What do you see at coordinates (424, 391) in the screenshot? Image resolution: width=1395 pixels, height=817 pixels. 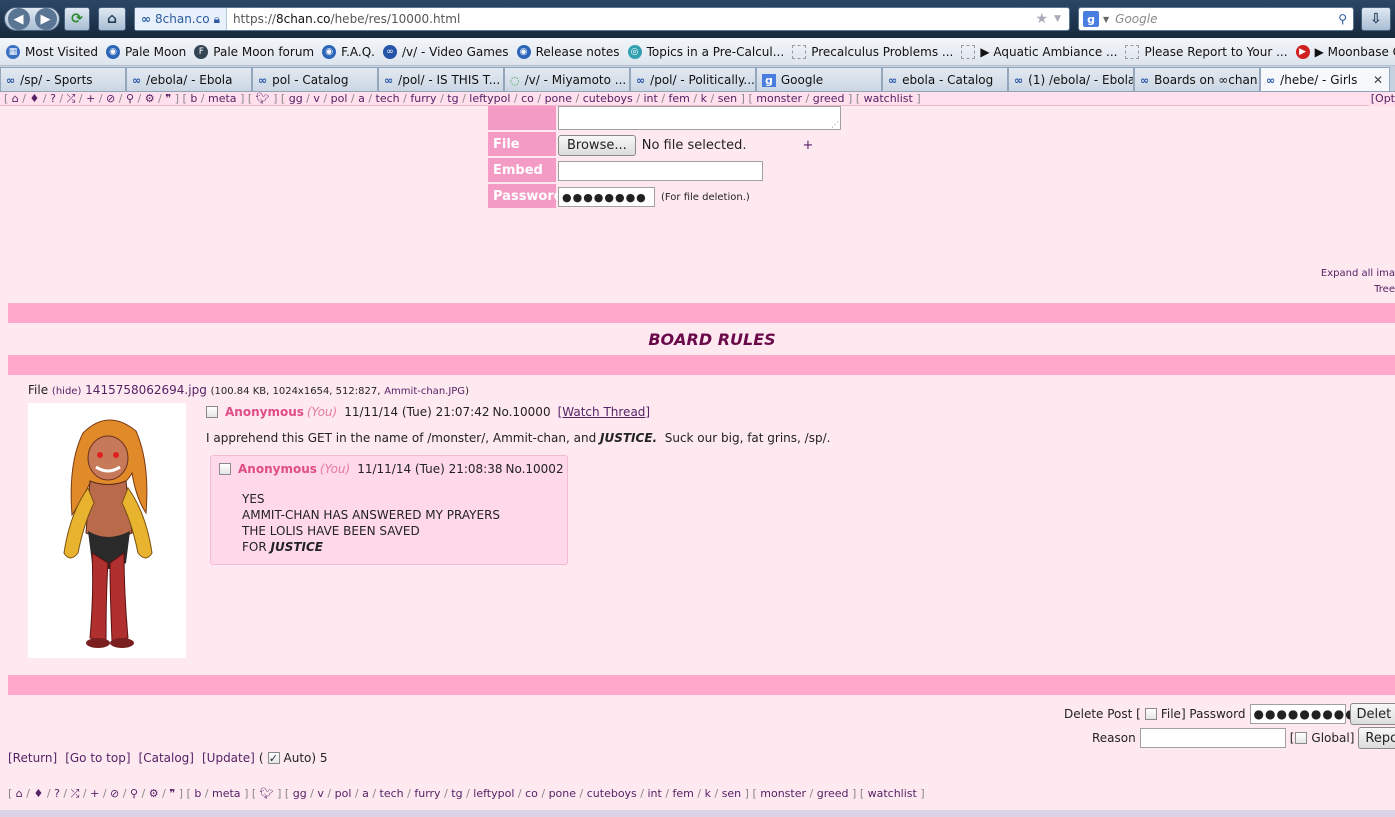 I see `original-filename-link: Ammit-chan.JPG` at bounding box center [424, 391].